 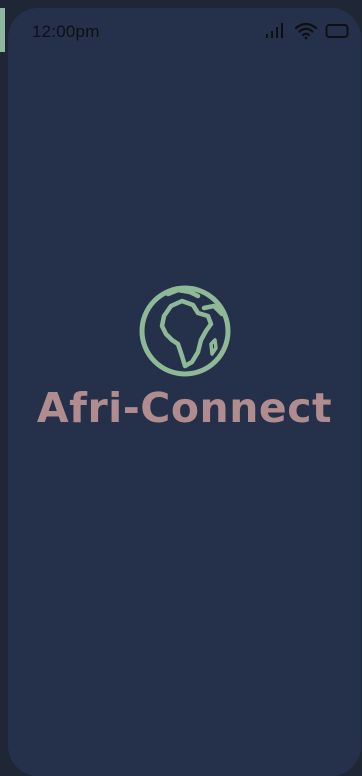 I want to click on globe-africa-icon, so click(x=184, y=331).